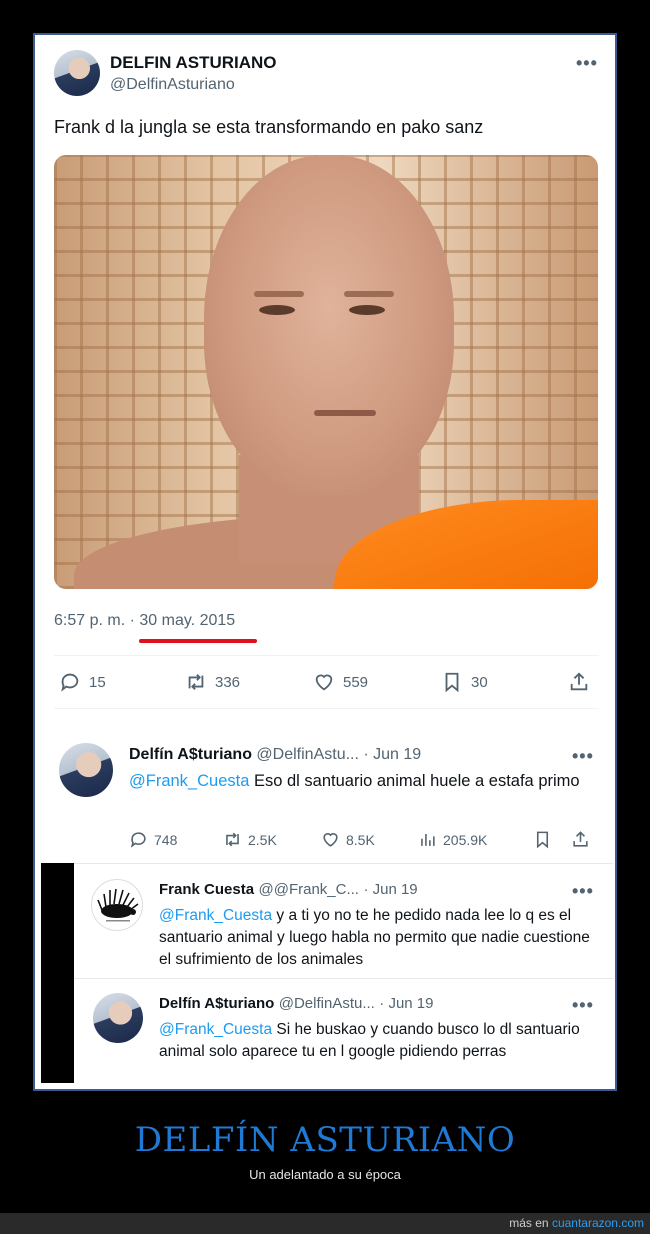 This screenshot has width=650, height=1234. Describe the element at coordinates (153, 839) in the screenshot. I see `reply-button: 748` at that location.